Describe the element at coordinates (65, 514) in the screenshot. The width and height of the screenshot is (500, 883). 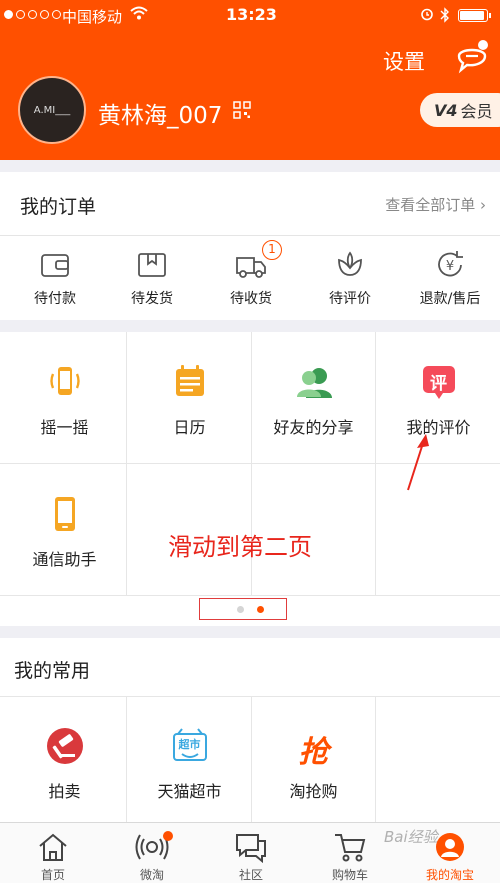
I see `phone-assistant-icon` at that location.